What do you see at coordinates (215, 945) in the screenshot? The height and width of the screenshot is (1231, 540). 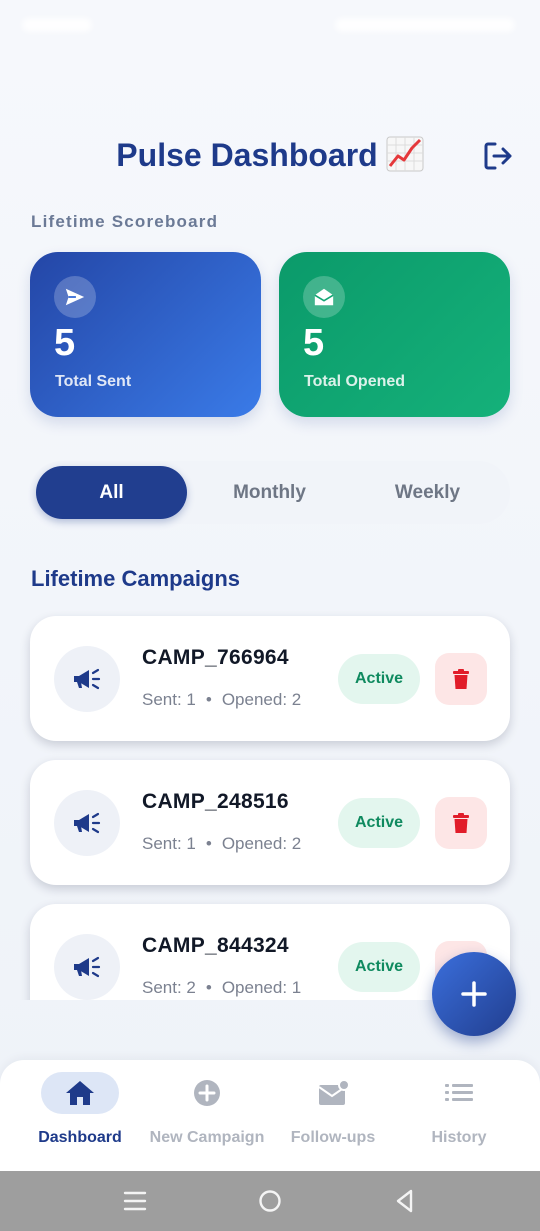 I see `campaign-name: CAMP_844324` at bounding box center [215, 945].